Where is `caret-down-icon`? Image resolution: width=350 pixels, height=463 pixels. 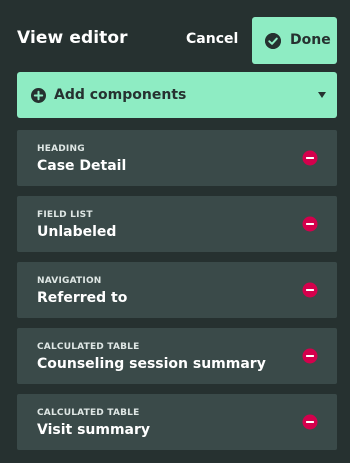
caret-down-icon is located at coordinates (322, 95).